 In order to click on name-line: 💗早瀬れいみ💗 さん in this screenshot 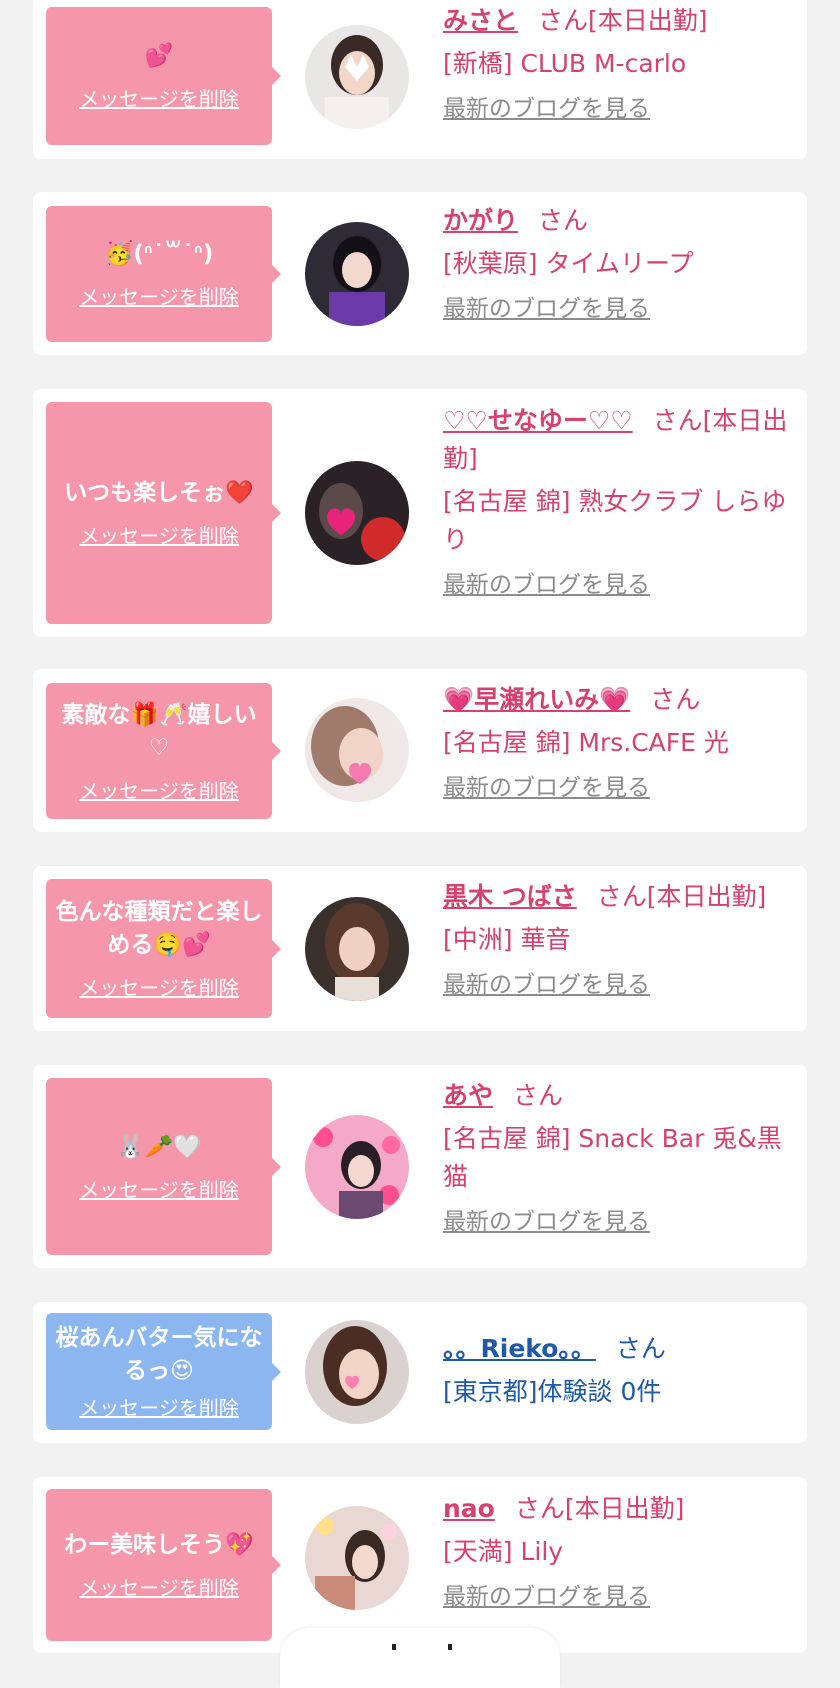, I will do `click(618, 700)`.